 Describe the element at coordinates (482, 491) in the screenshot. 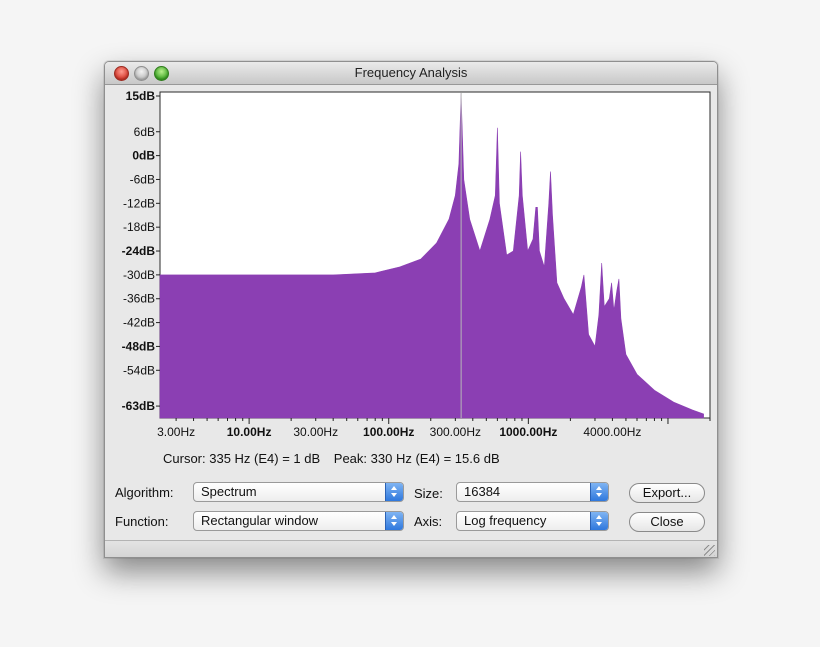

I see `size-value: 16384` at that location.